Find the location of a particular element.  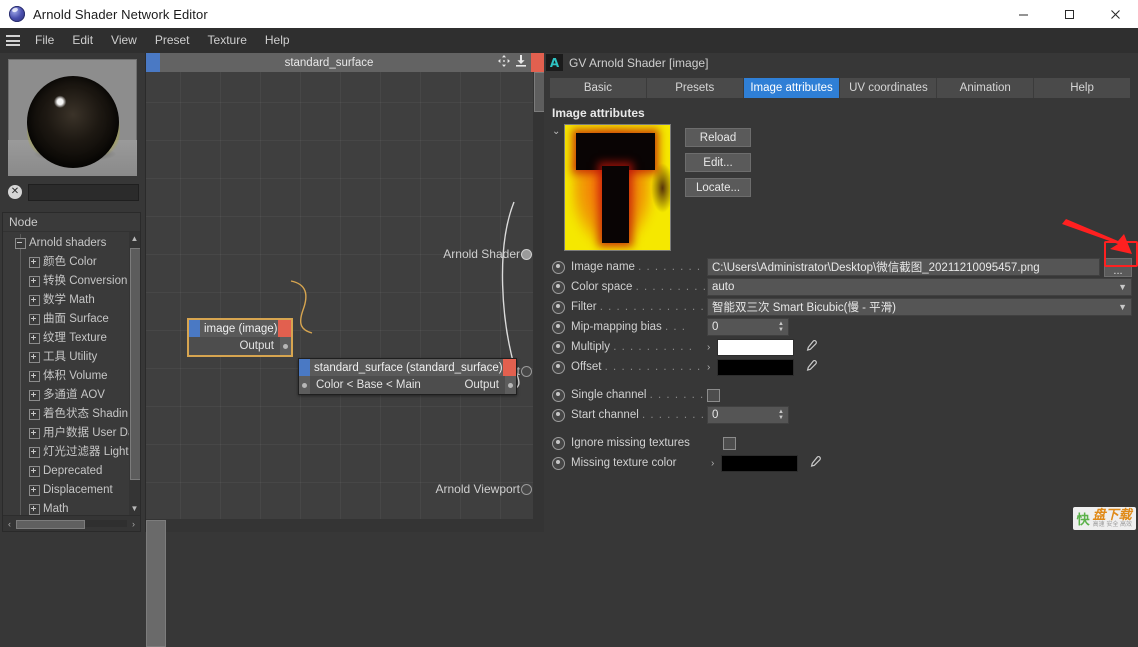

single-channel-checkbox is located at coordinates (713, 395).